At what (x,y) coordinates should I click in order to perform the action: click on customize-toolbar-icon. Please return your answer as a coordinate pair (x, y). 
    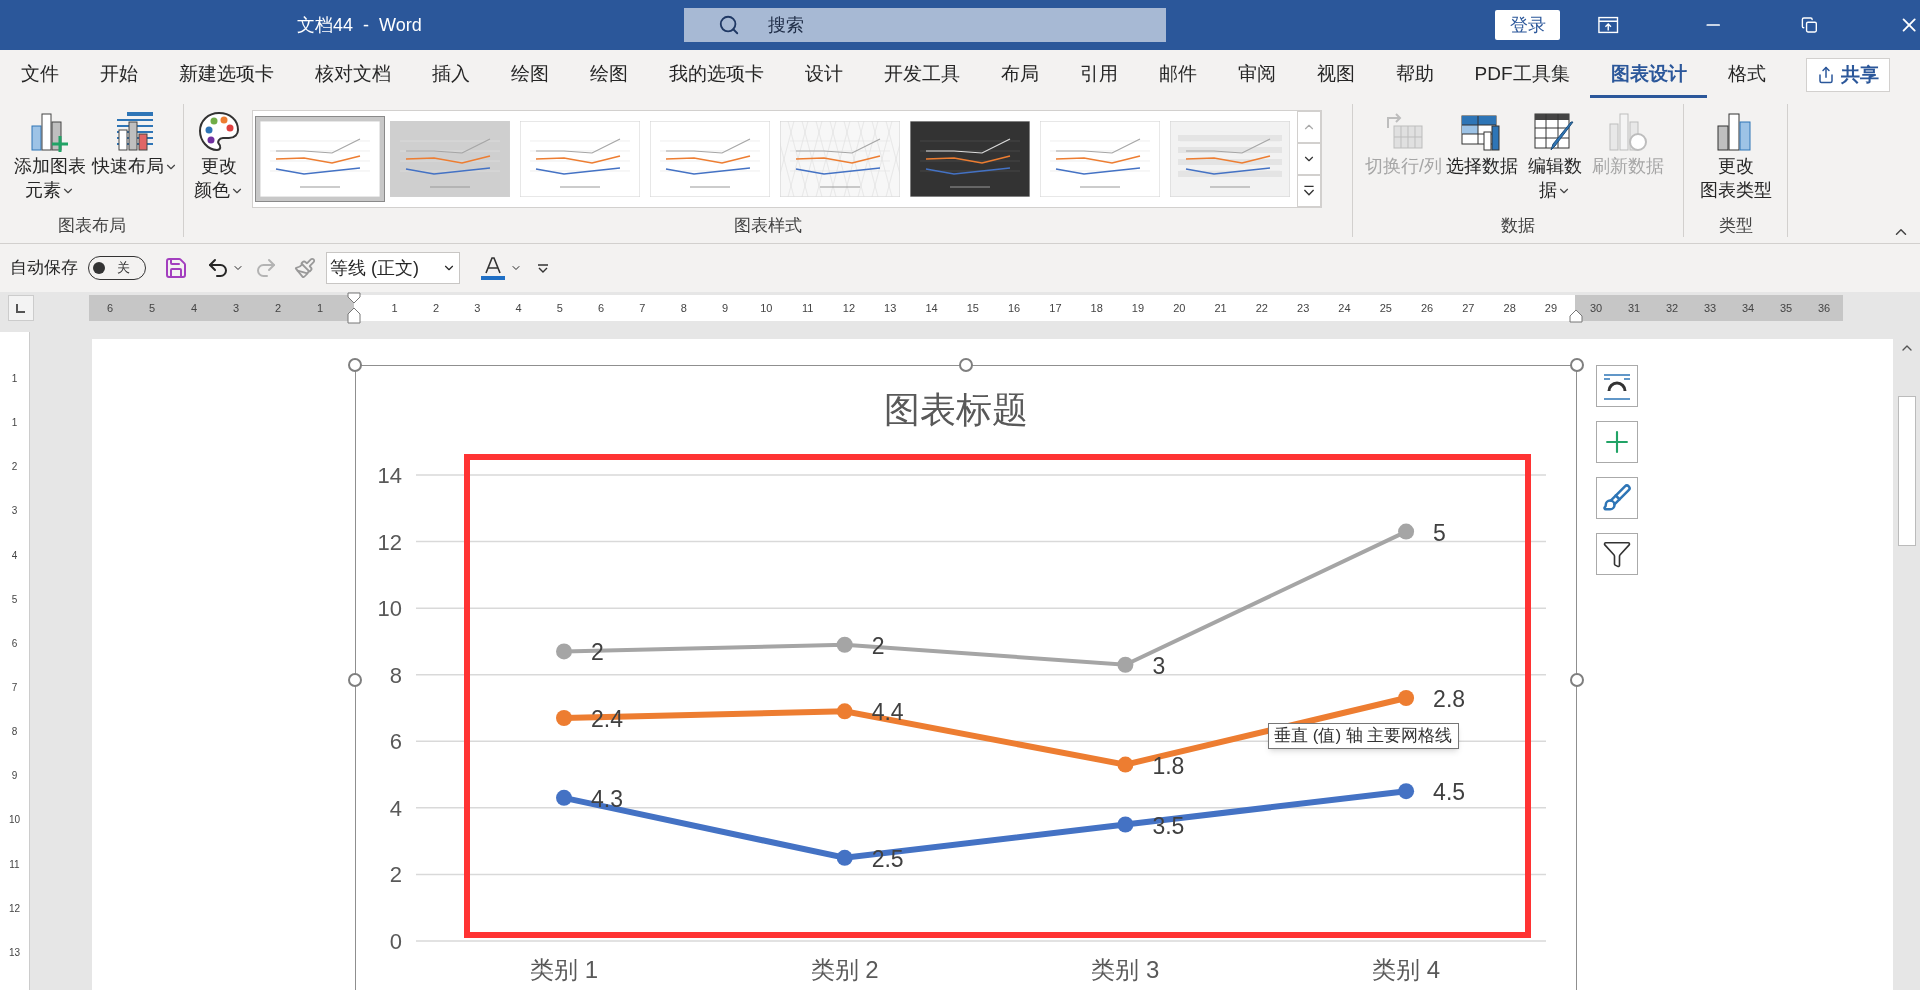
    Looking at the image, I should click on (543, 268).